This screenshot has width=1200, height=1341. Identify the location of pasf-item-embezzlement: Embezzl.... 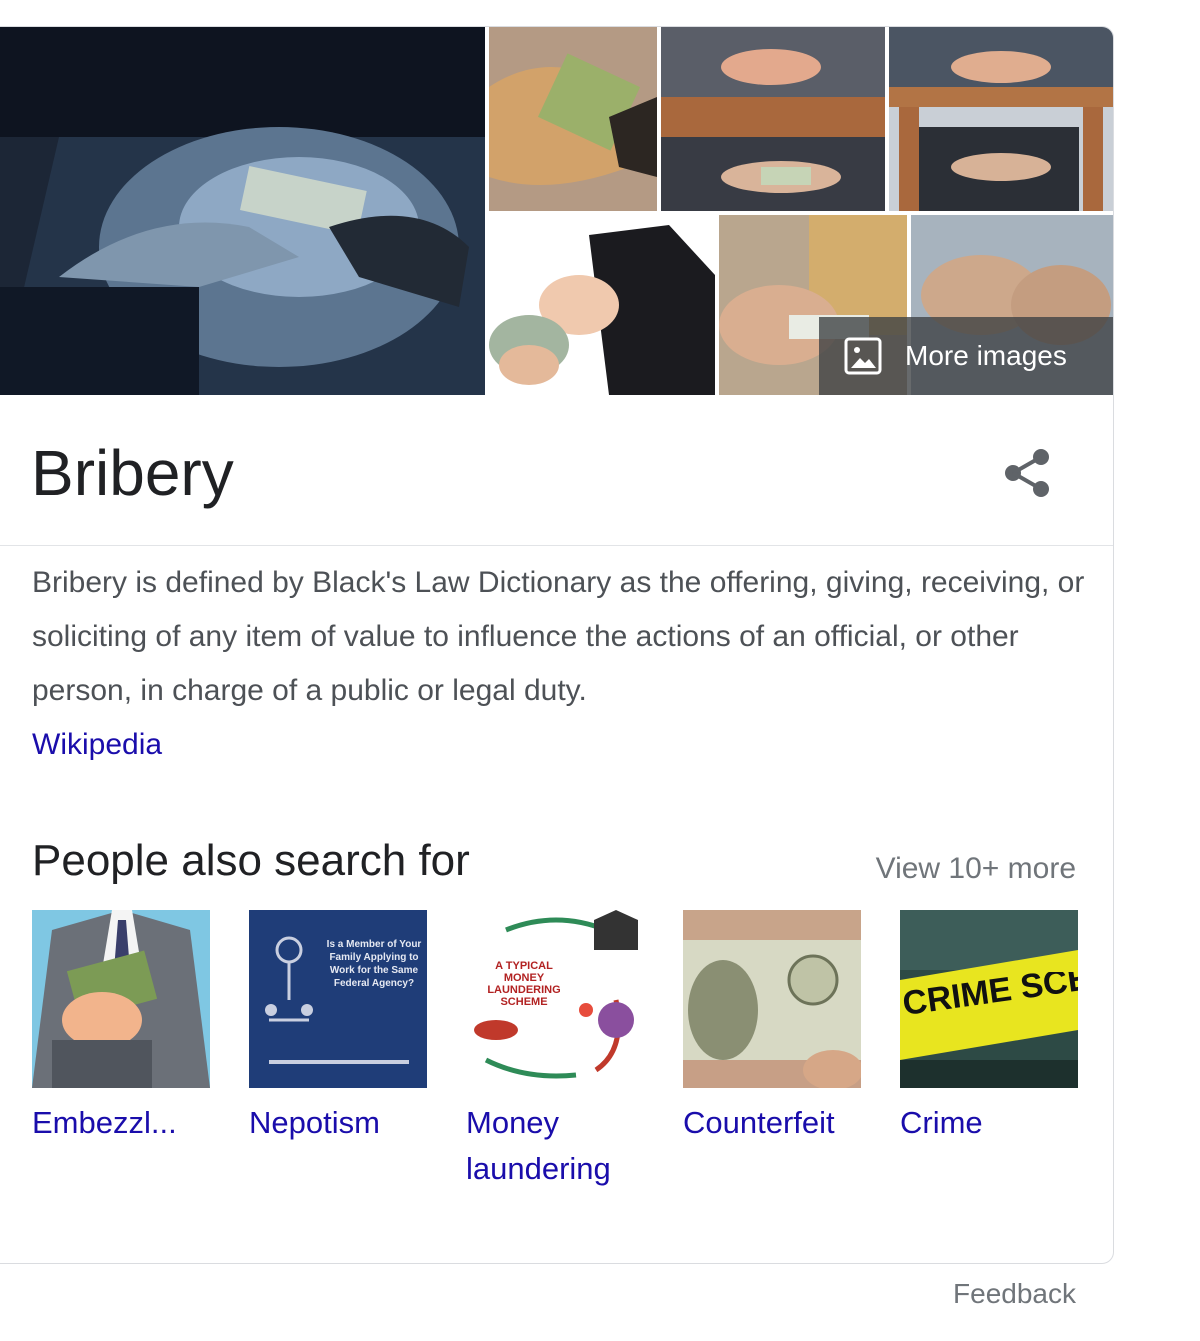
(122, 1028).